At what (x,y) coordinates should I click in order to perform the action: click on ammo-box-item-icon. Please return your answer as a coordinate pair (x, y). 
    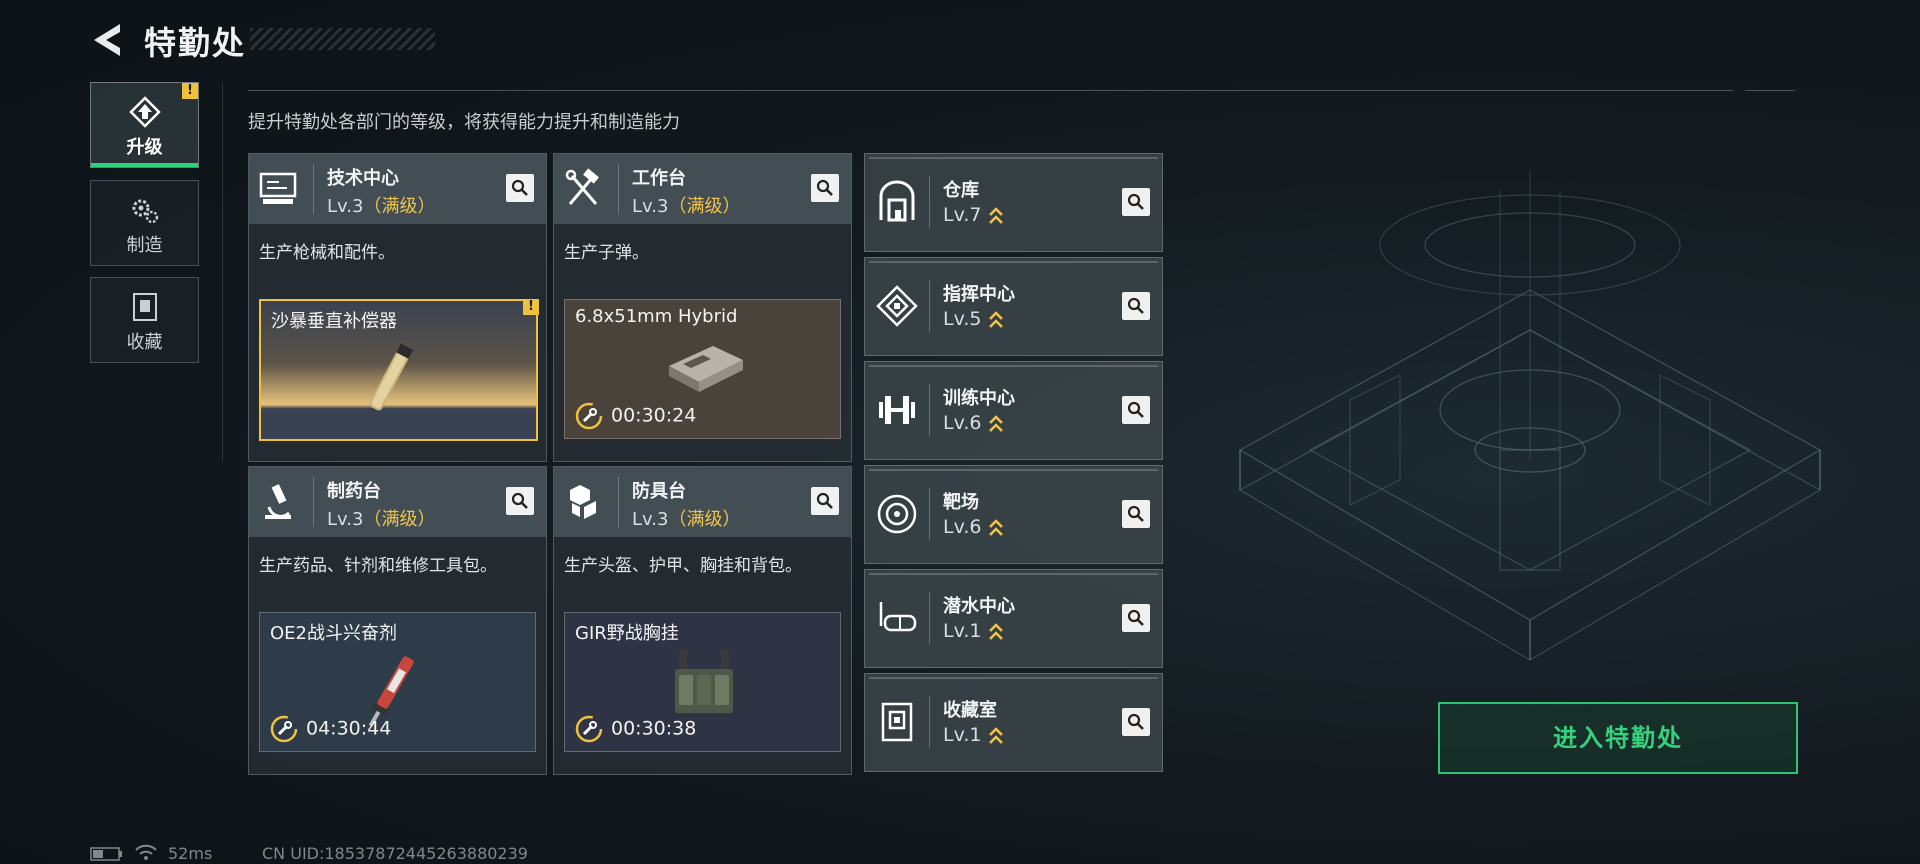
    Looking at the image, I should click on (706, 369).